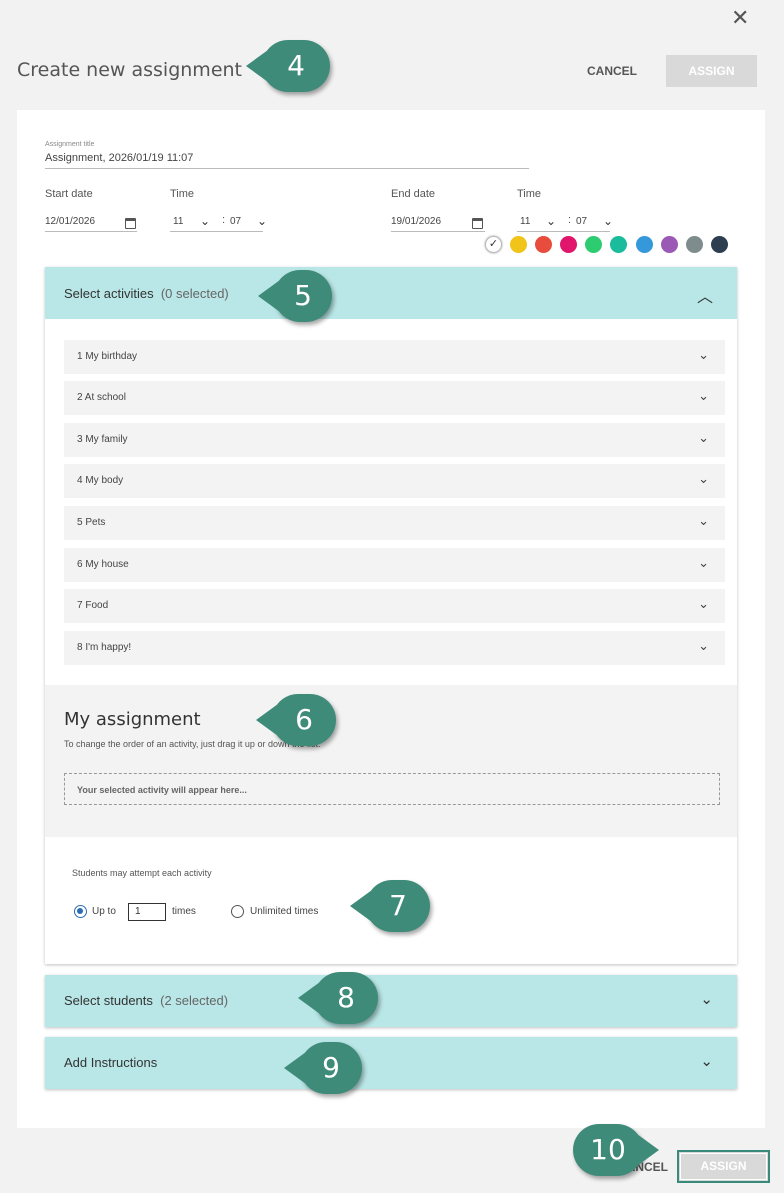 This screenshot has width=784, height=1193. Describe the element at coordinates (146, 1000) in the screenshot. I see `students-header-text: Select students (2 selected)` at that location.